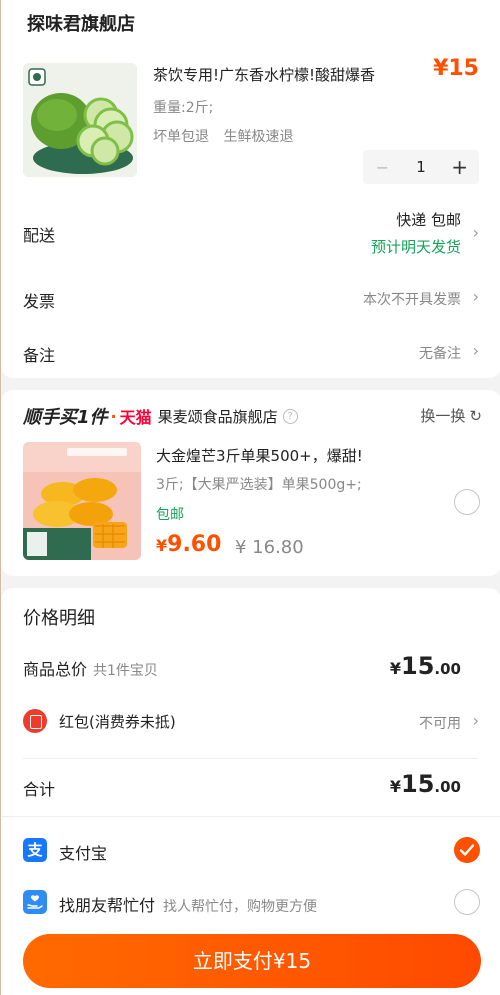  I want to click on quantity-stepper: − 1 +, so click(421, 167).